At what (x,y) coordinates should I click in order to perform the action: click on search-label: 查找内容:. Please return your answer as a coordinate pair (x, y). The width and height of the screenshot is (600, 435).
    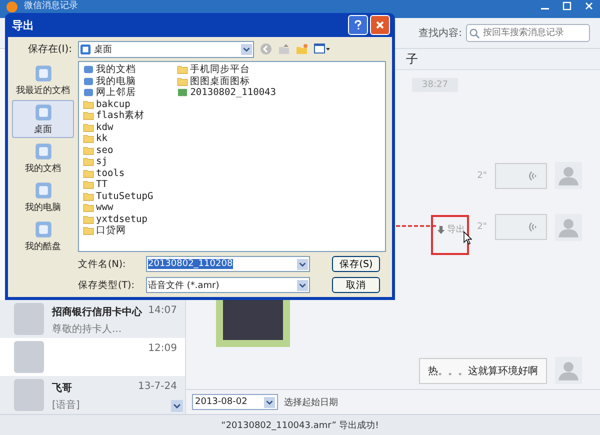
    Looking at the image, I should click on (440, 33).